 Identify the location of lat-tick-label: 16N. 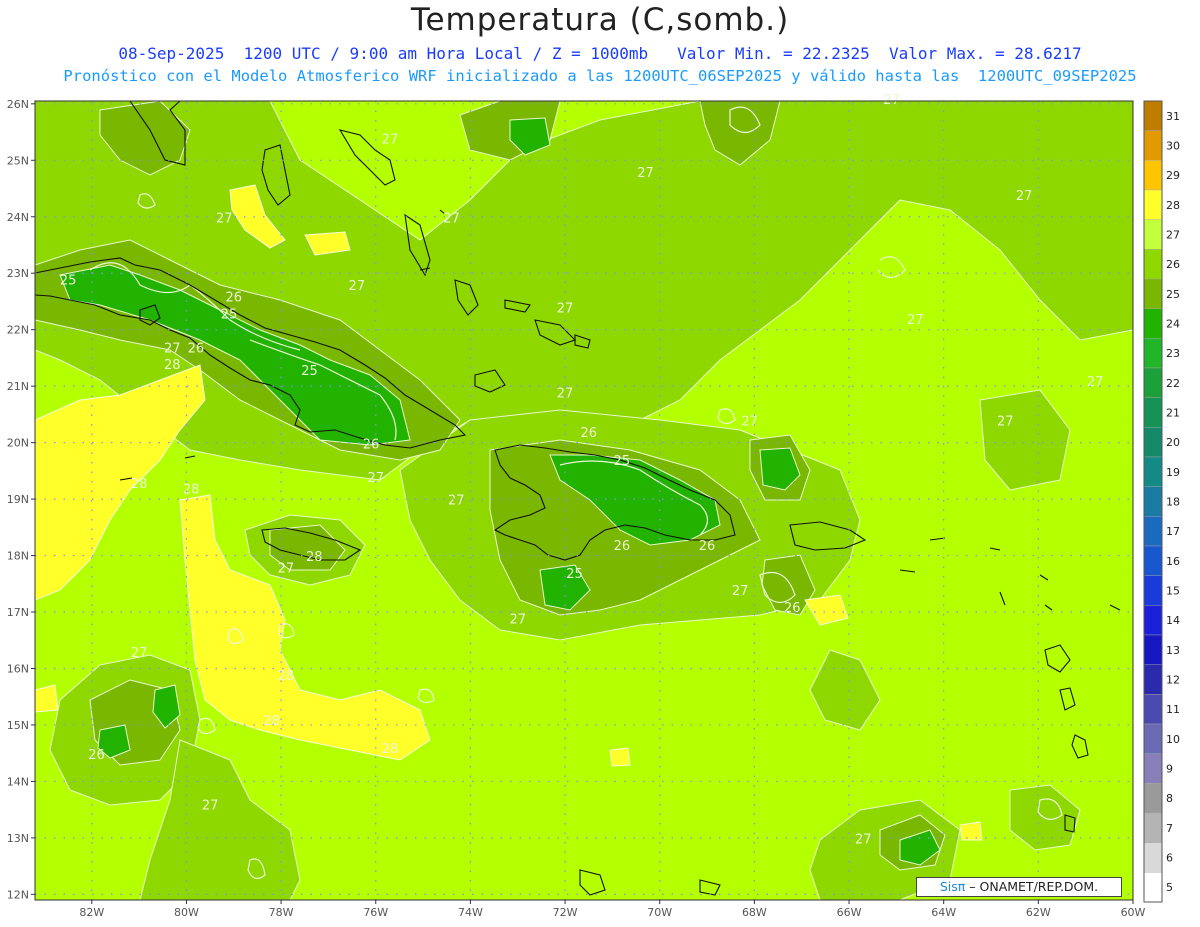
(18, 668).